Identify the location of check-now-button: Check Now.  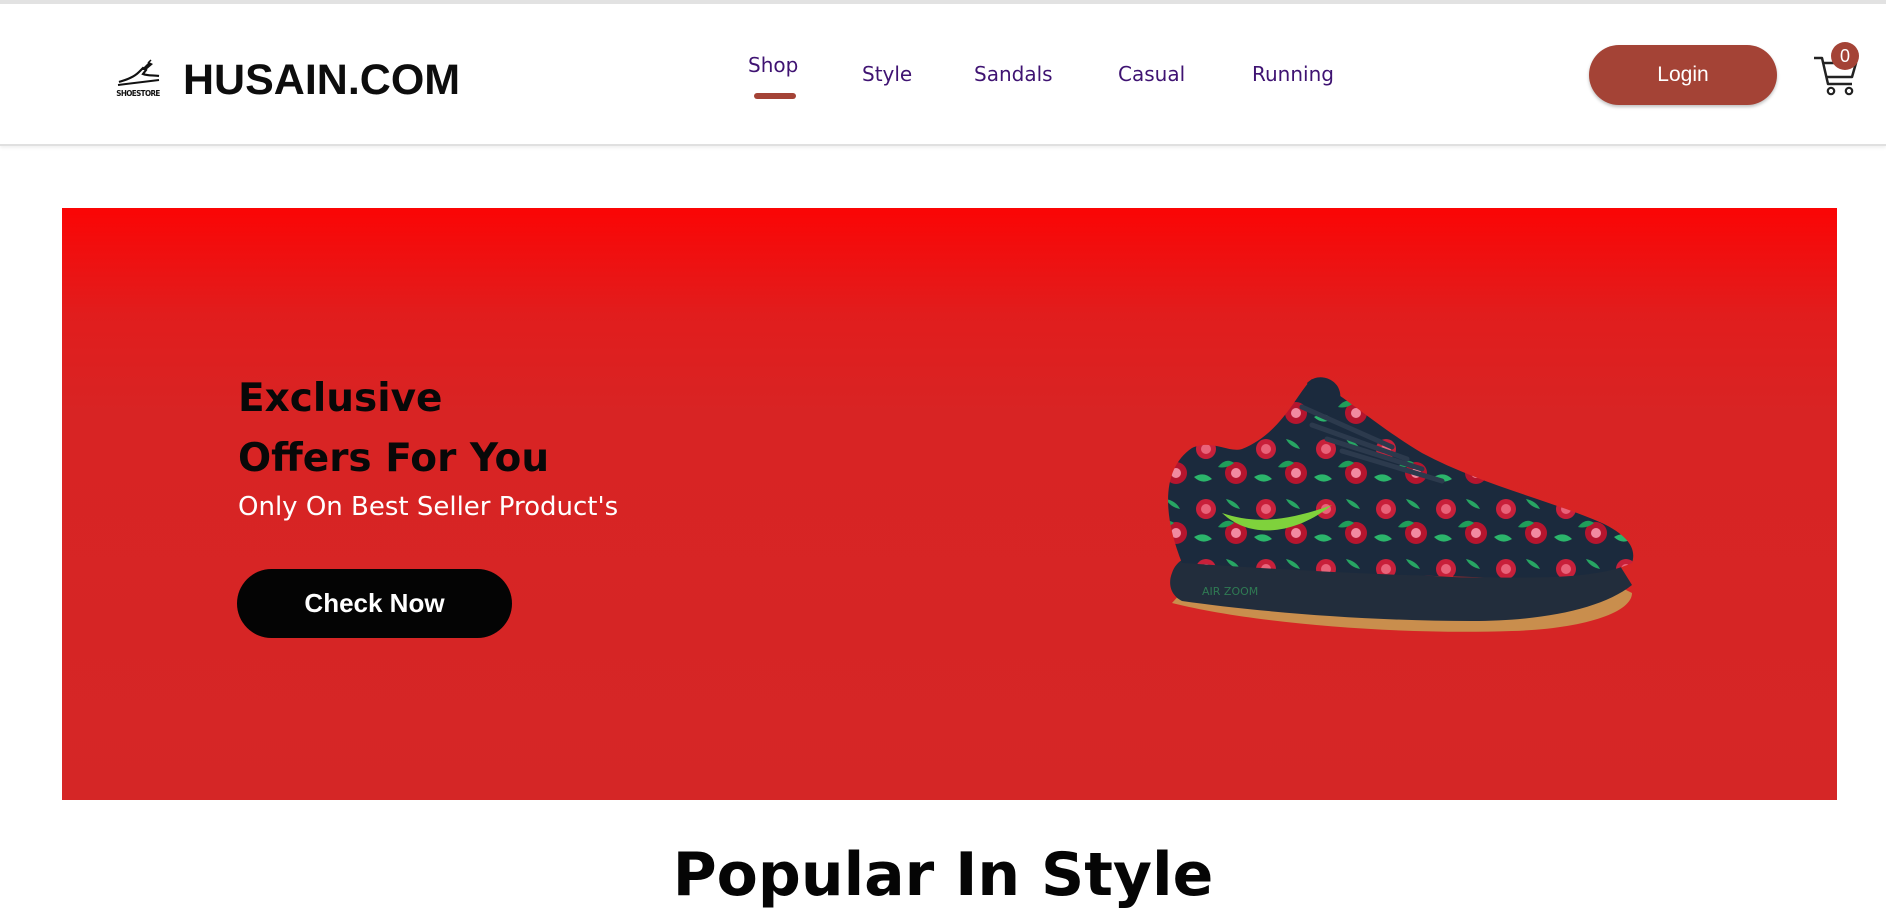
(374, 603).